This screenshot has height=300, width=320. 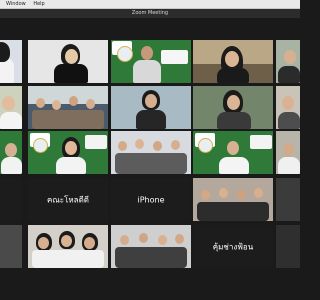 I want to click on participant-tile-p20, so click(x=233, y=199).